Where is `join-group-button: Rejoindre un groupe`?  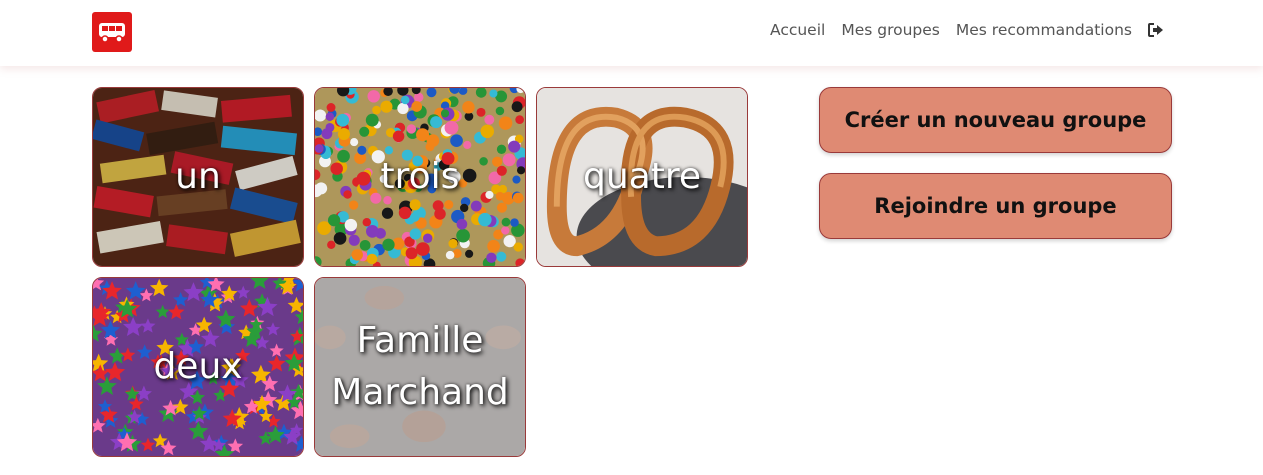 join-group-button: Rejoindre un groupe is located at coordinates (995, 206).